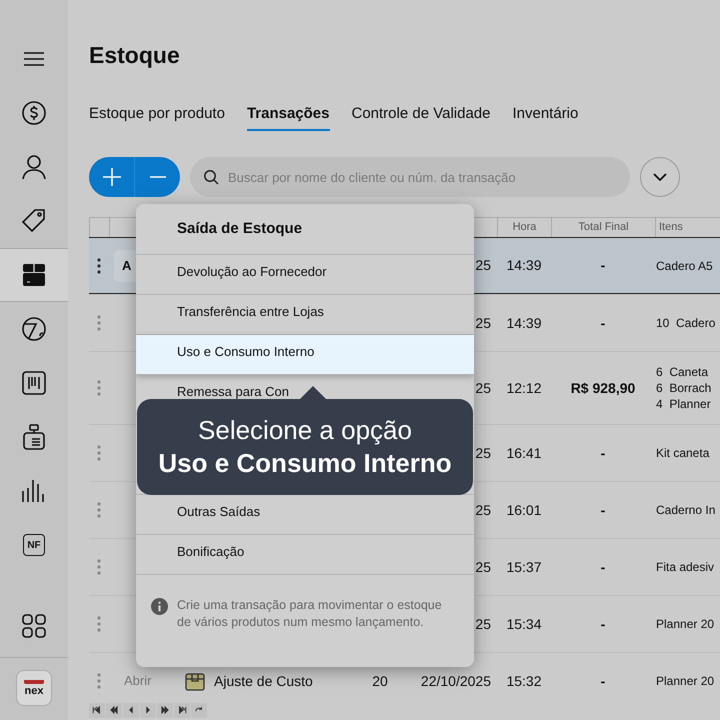 This screenshot has width=720, height=720. What do you see at coordinates (686, 567) in the screenshot?
I see `item-text: Fita adesiv` at bounding box center [686, 567].